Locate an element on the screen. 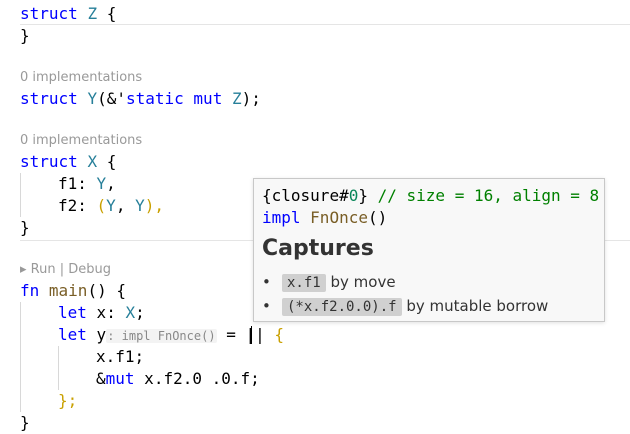  tooltip-heading: Captures is located at coordinates (318, 248).